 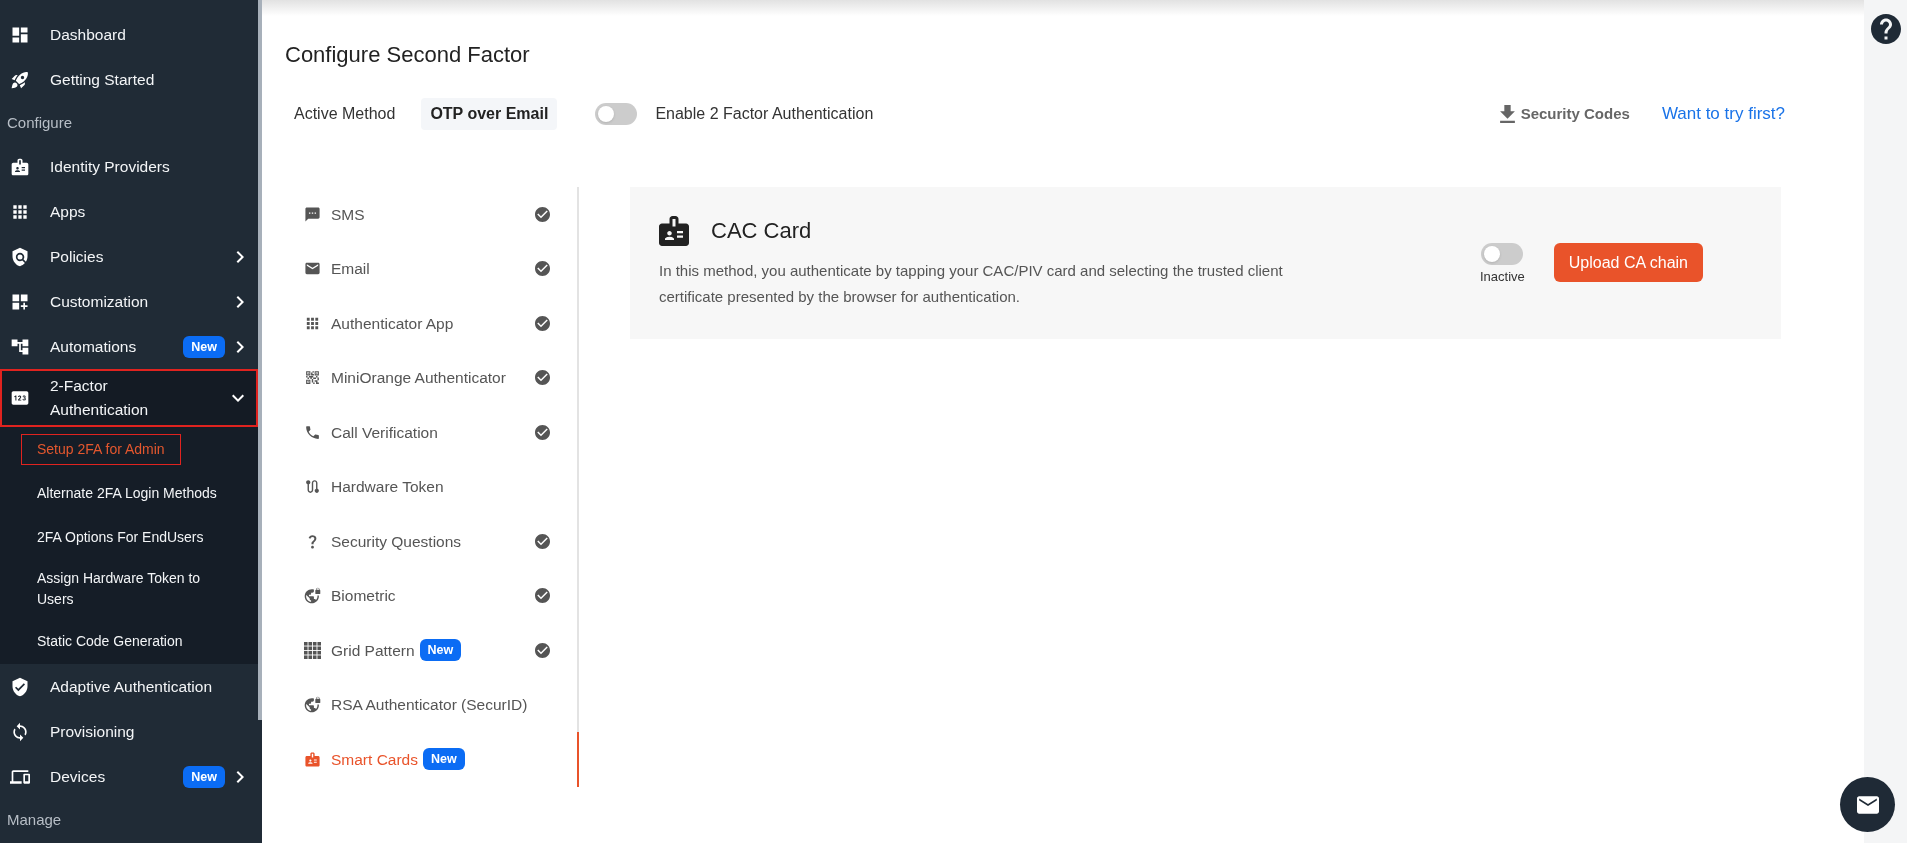 What do you see at coordinates (1867, 804) in the screenshot?
I see `mail-icon` at bounding box center [1867, 804].